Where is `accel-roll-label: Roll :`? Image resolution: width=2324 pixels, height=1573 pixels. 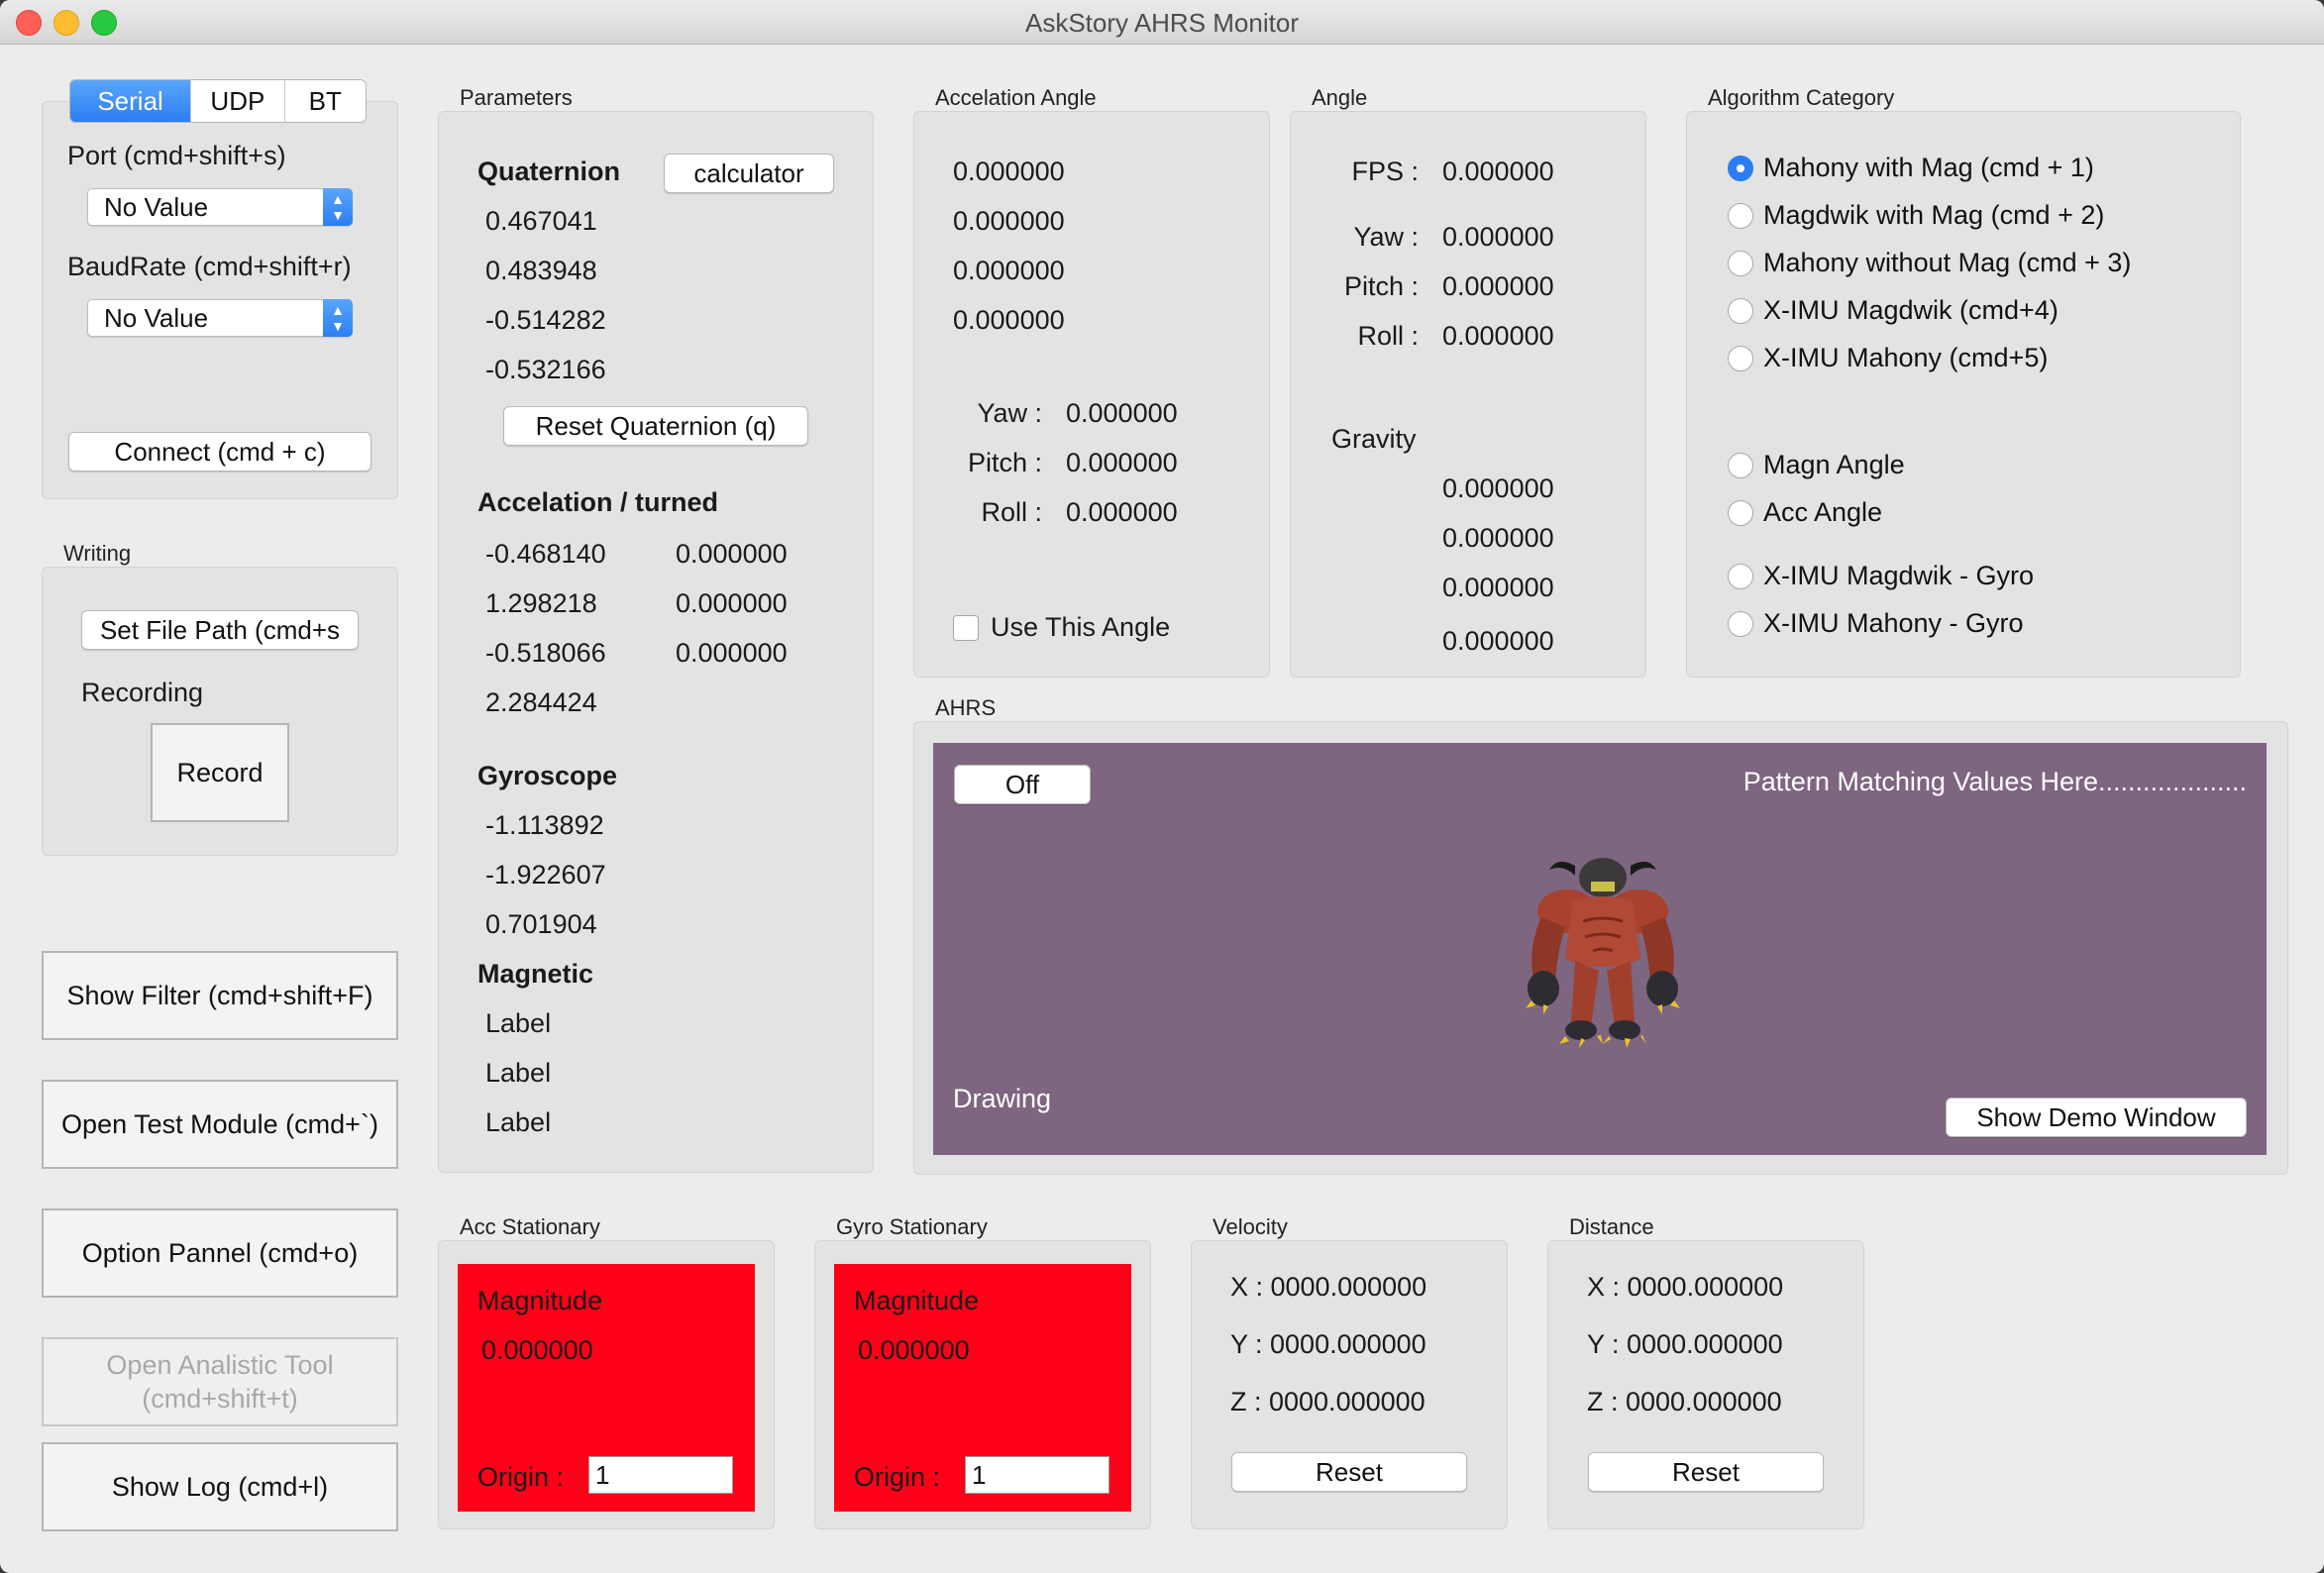 accel-roll-label: Roll : is located at coordinates (1012, 512).